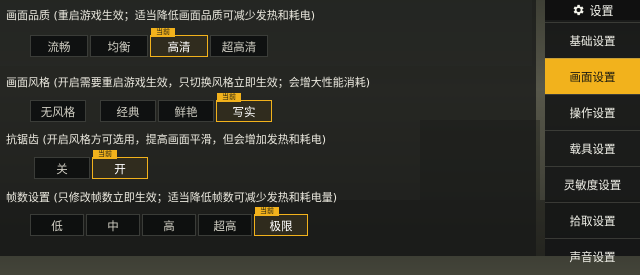  Describe the element at coordinates (119, 46) in the screenshot. I see `quality-option-balanced: 均衡` at that location.